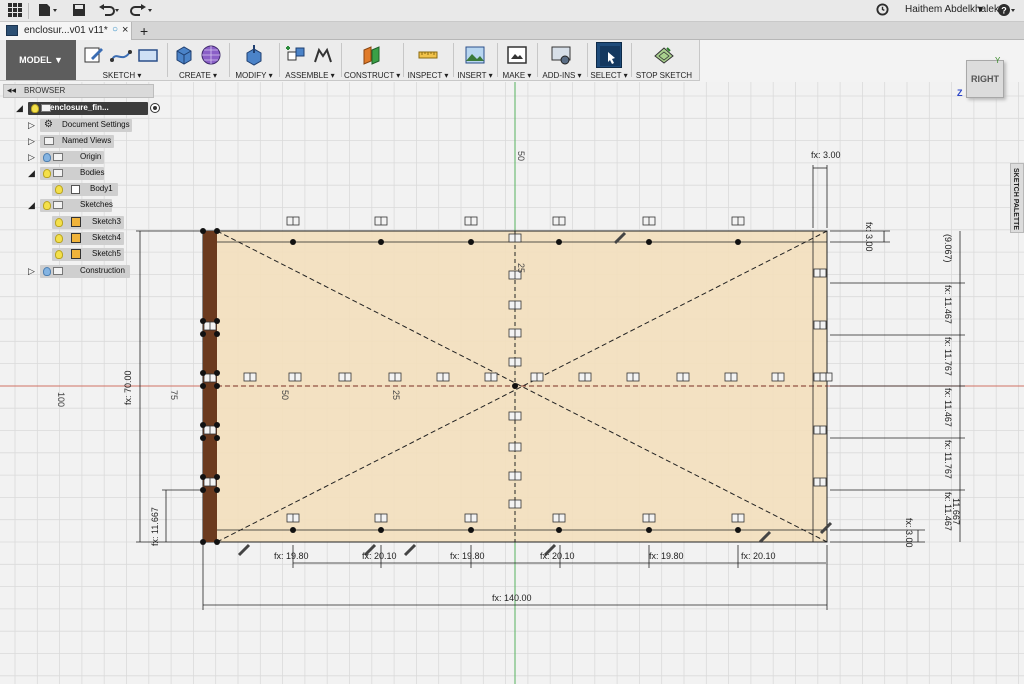 Image resolution: width=1024 pixels, height=684 pixels. What do you see at coordinates (310, 60) in the screenshot?
I see `toolbar-group-assemble: ASSEMBLE ▾` at bounding box center [310, 60].